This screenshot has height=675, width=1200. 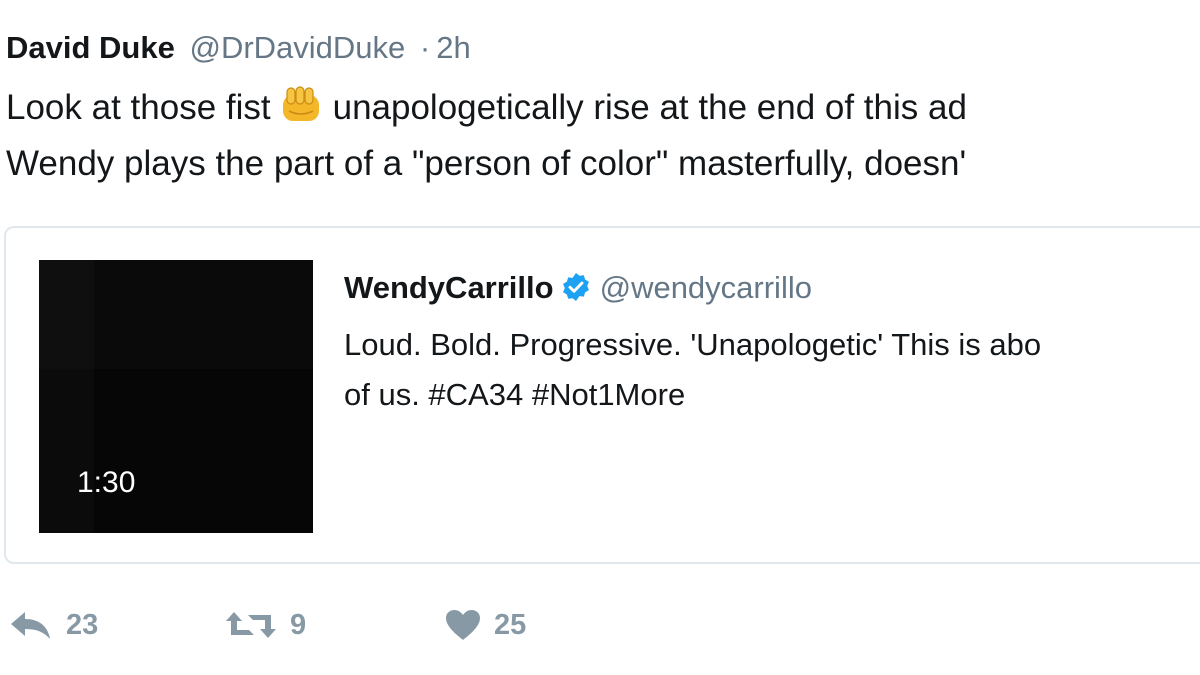 What do you see at coordinates (251, 625) in the screenshot?
I see `retweet-icon` at bounding box center [251, 625].